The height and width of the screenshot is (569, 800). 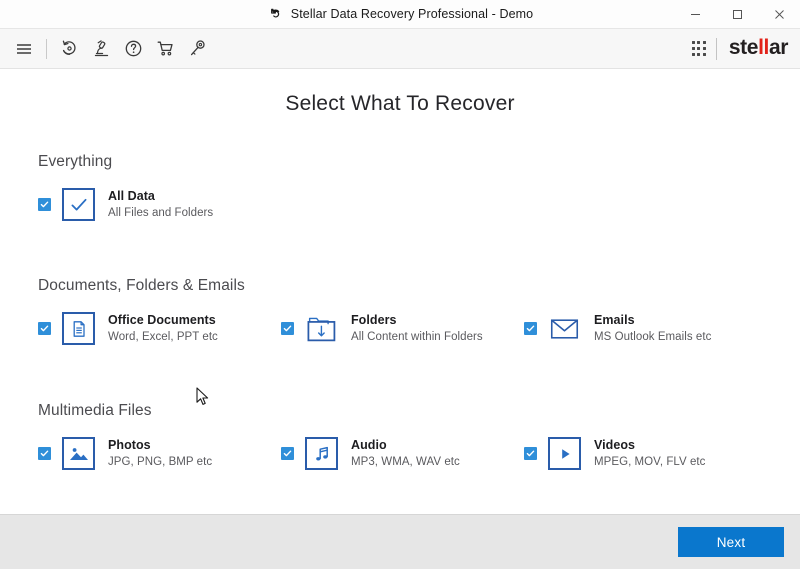 I want to click on option-text-photos: Photos JPG, PNG, BMP etc, so click(x=160, y=453).